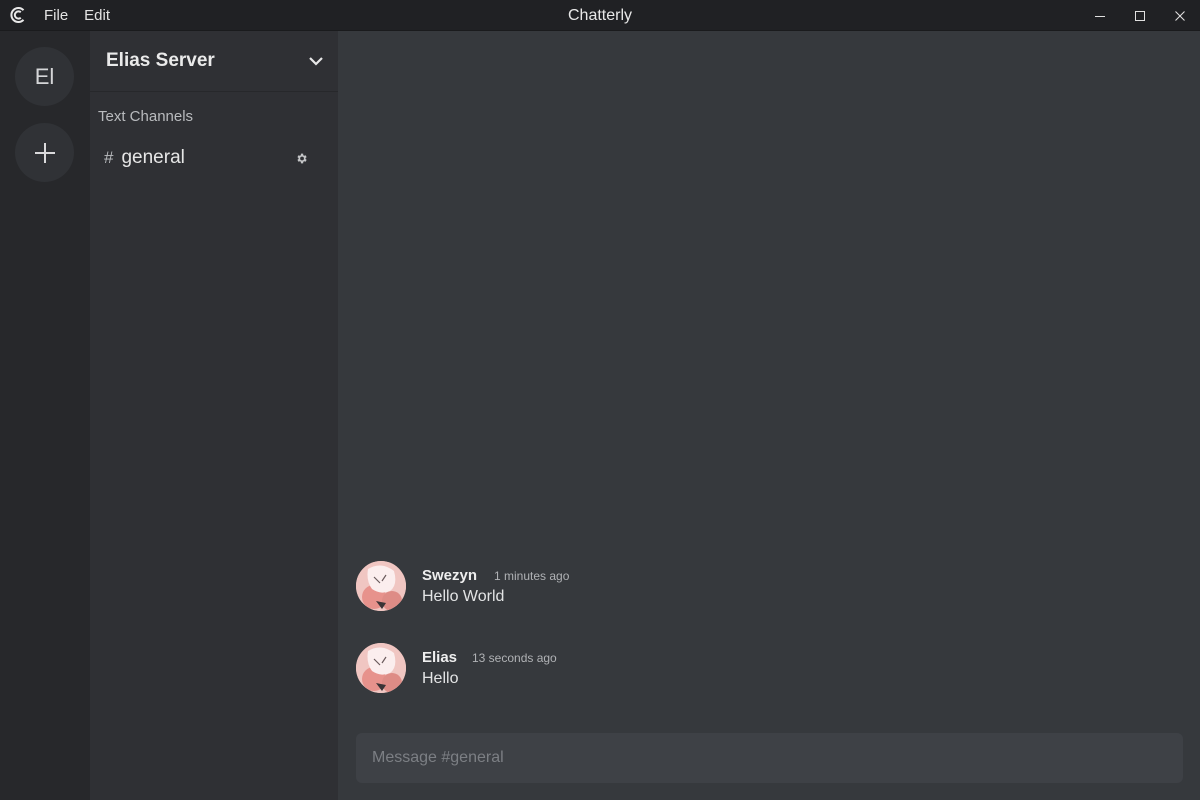  I want to click on server-button-elias: El, so click(44, 76).